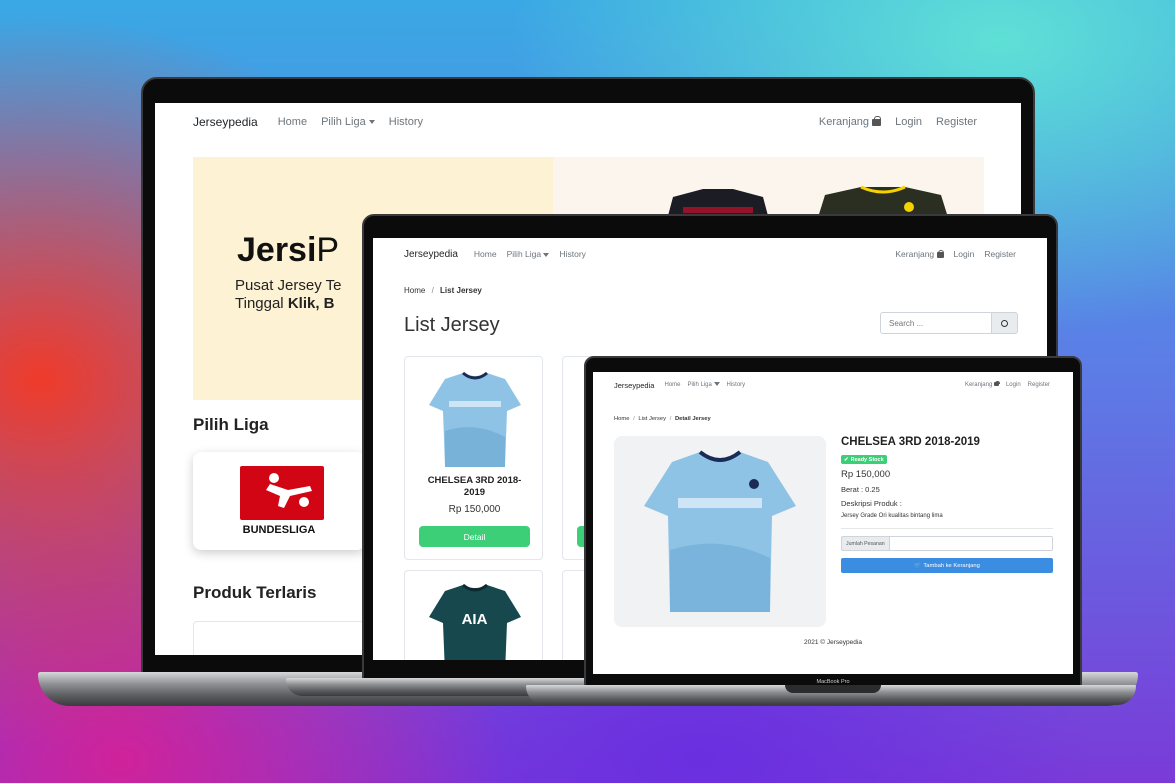 This screenshot has height=783, width=1175. What do you see at coordinates (474, 480) in the screenshot?
I see `product-name-line1: CHELSEA 3RD 2018-` at bounding box center [474, 480].